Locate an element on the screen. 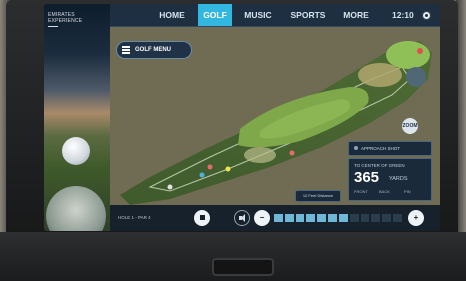 This screenshot has width=466, height=281. pin-flag-icon is located at coordinates (420, 51).